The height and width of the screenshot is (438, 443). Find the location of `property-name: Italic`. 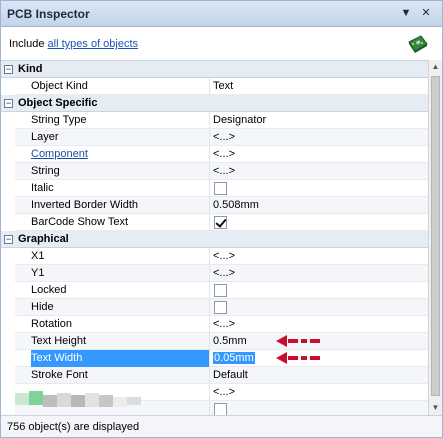

property-name: Italic is located at coordinates (42, 188).